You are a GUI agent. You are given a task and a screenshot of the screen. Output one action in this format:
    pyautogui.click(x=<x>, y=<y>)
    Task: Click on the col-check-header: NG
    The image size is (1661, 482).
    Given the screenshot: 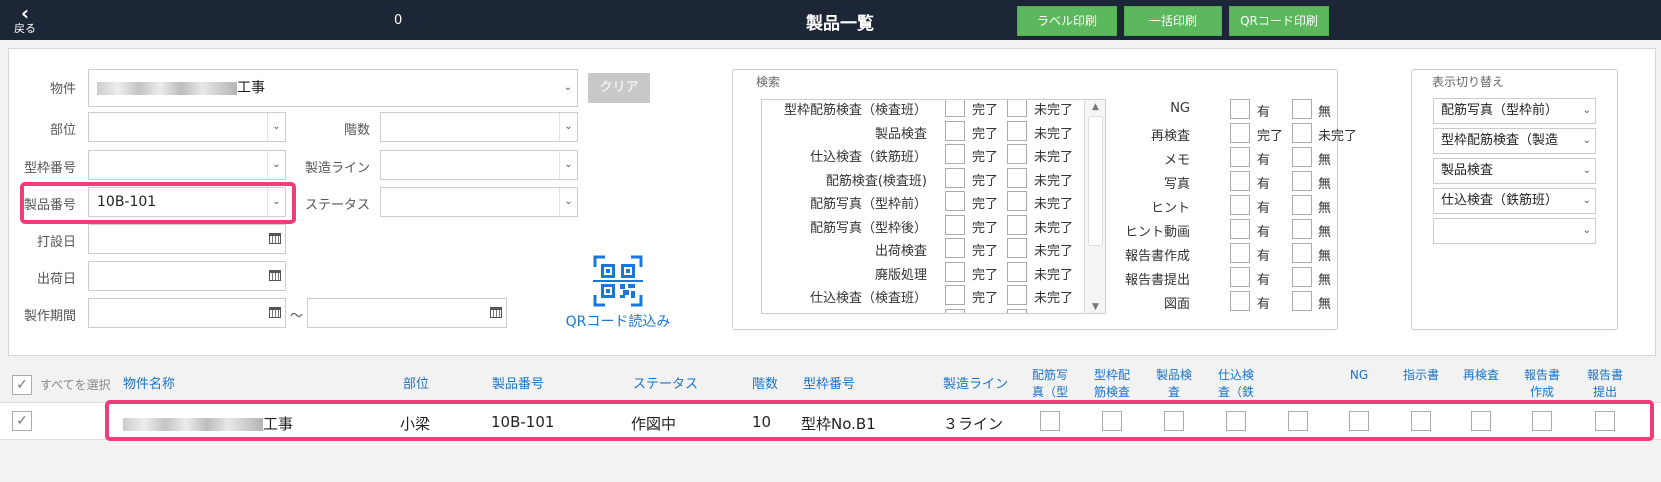 What is the action you would take?
    pyautogui.click(x=1359, y=375)
    